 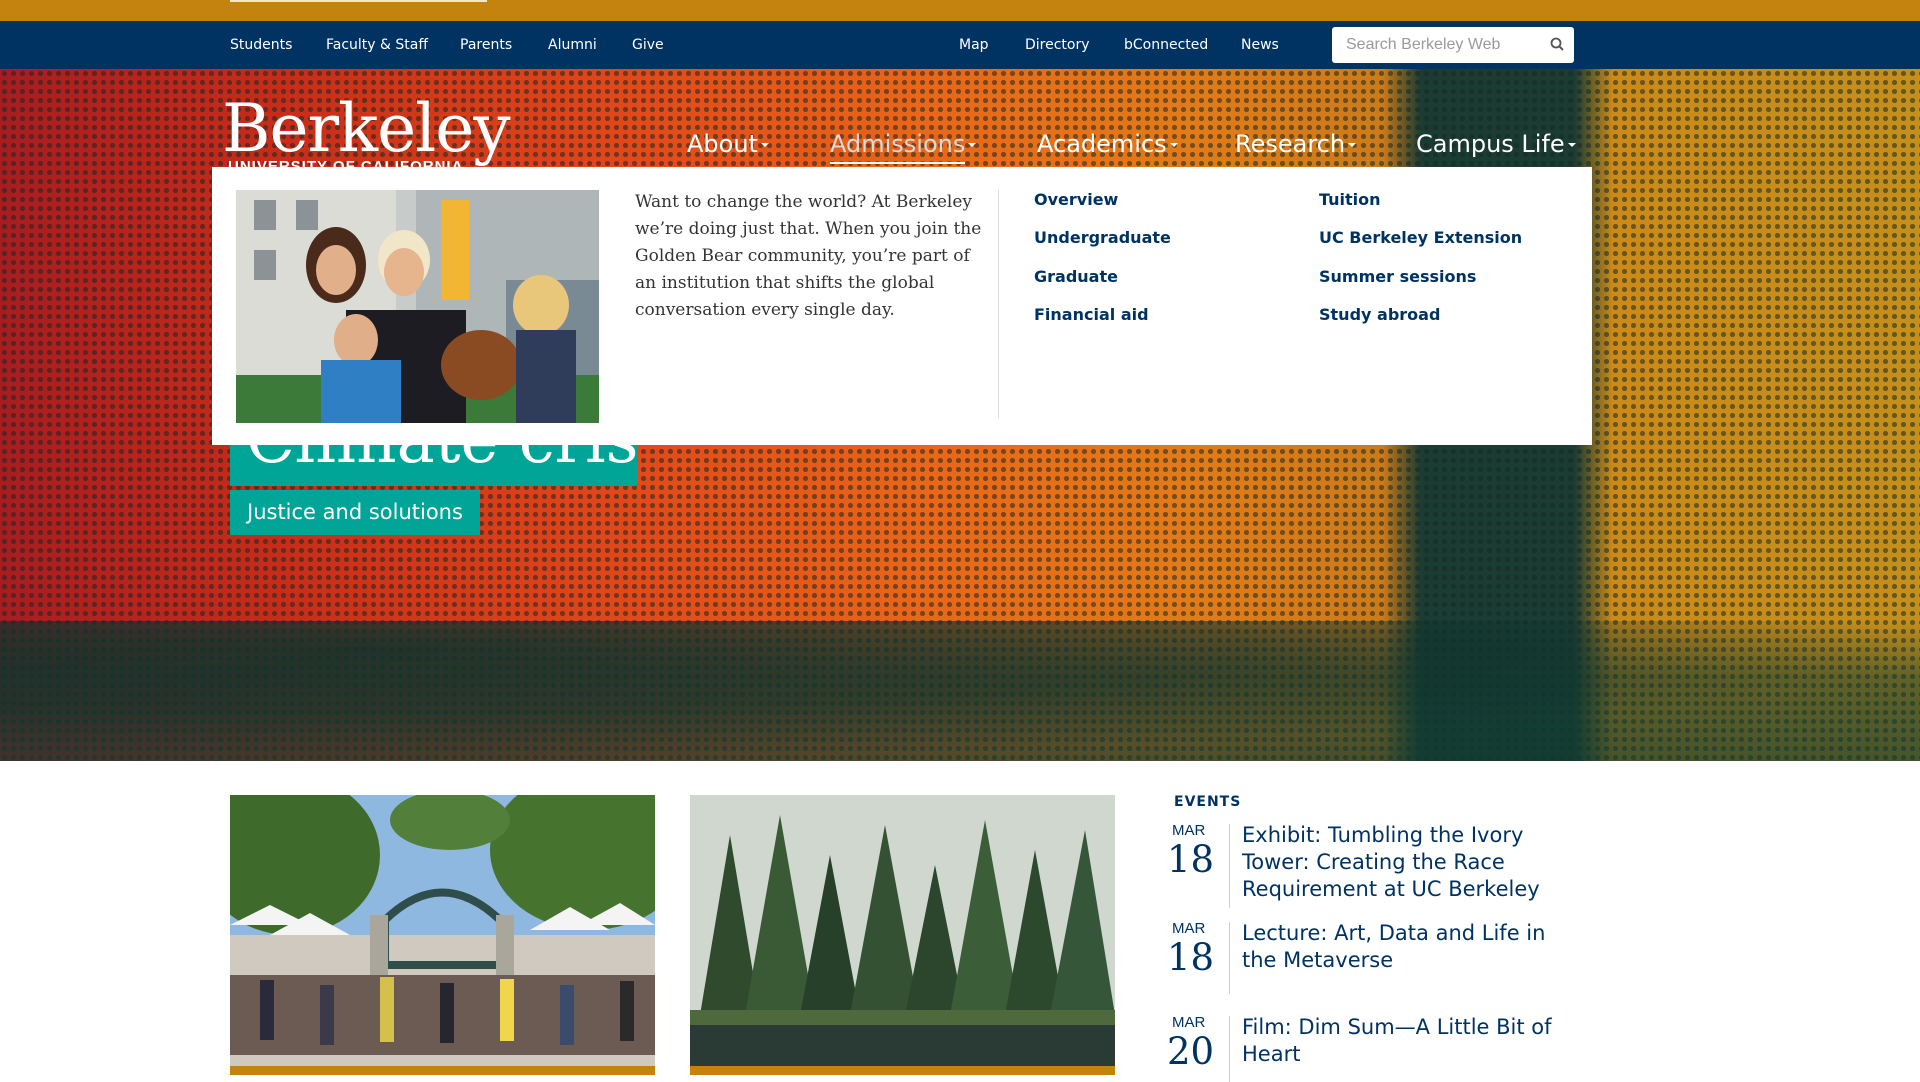 I want to click on nav-research: Research, so click(x=1296, y=144).